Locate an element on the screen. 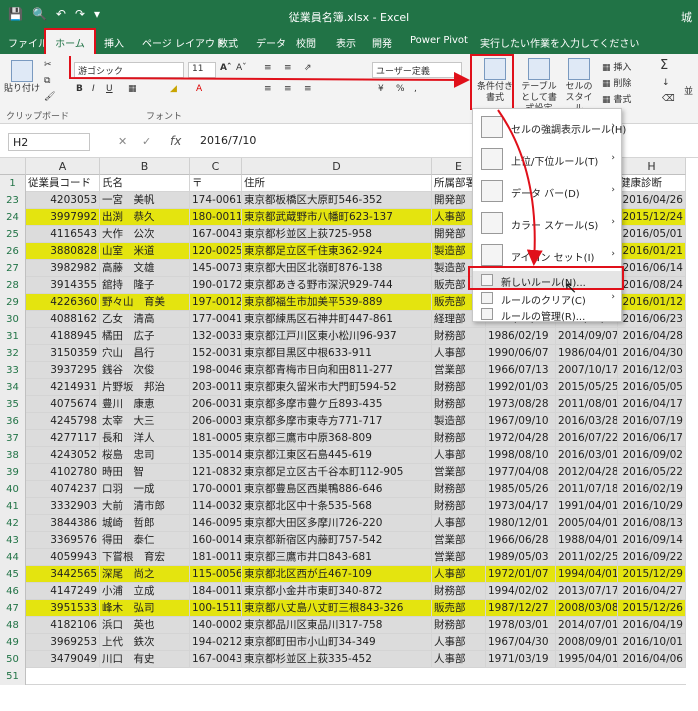  mouse-pointer-icon: ↖ is located at coordinates (571, 287).